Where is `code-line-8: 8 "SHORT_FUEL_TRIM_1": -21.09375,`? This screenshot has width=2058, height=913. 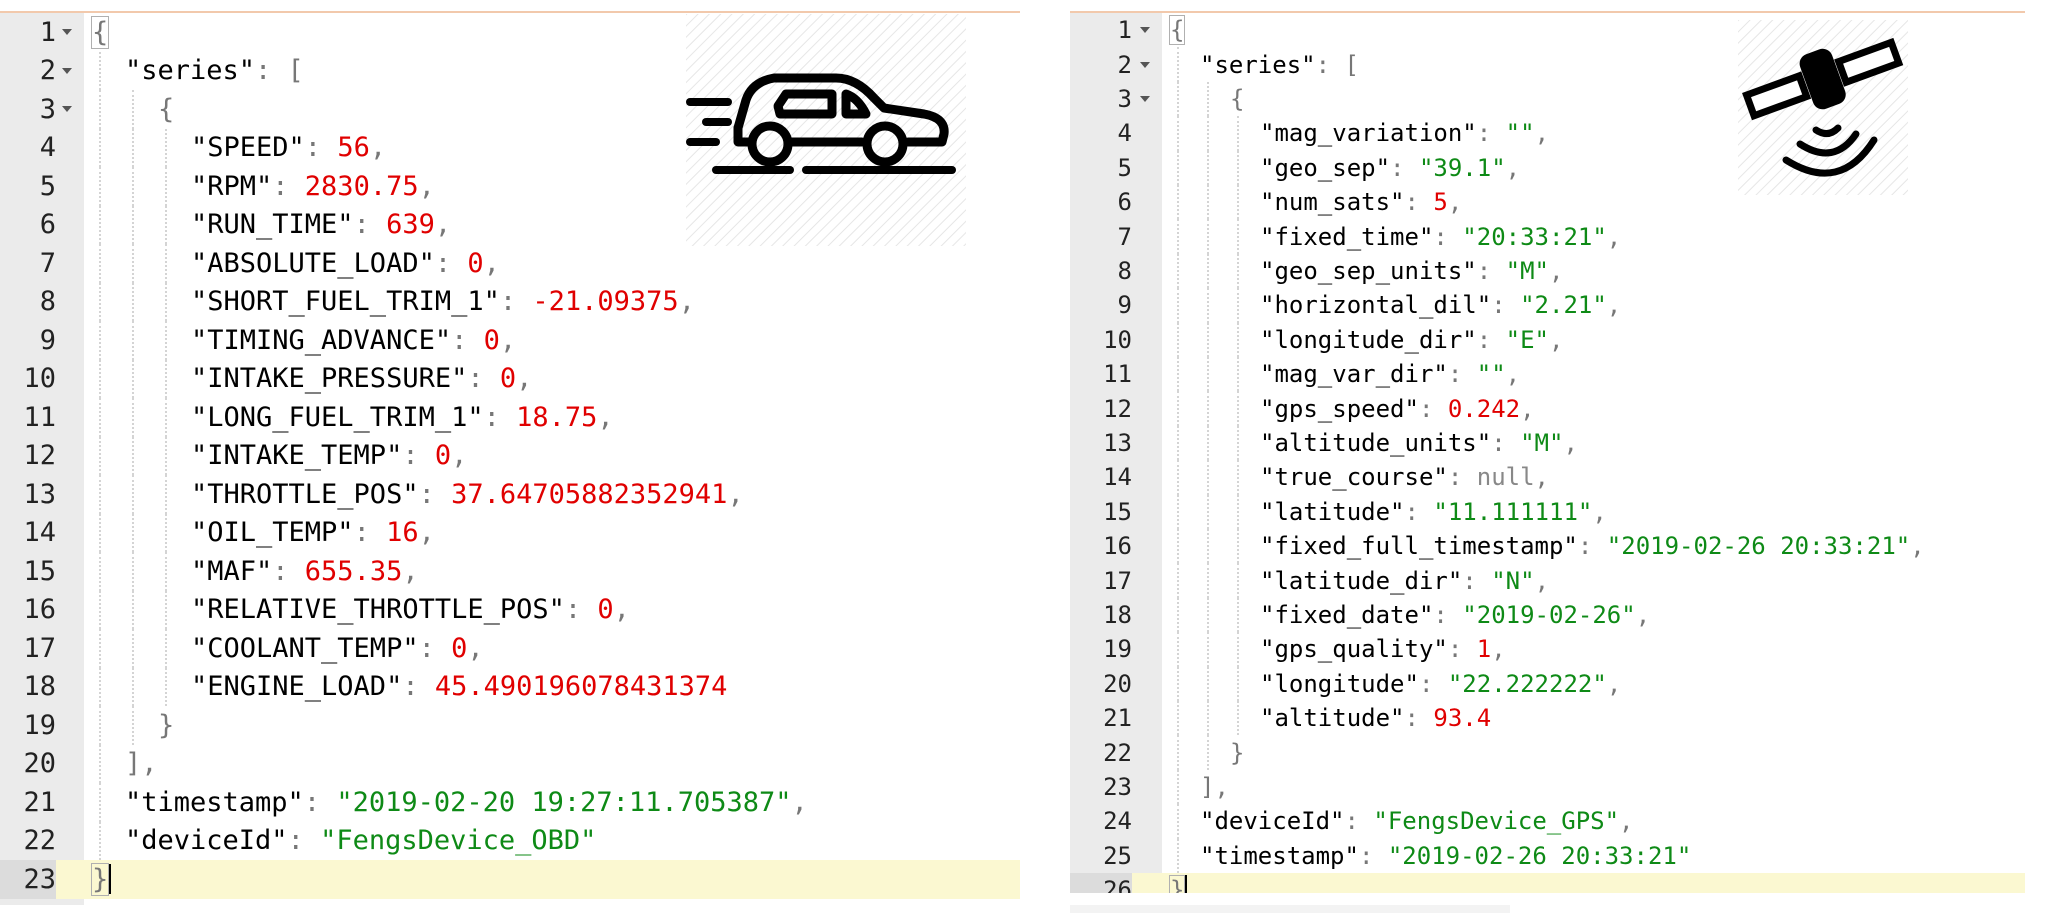 code-line-8: 8 "SHORT_FUEL_TRIM_1": -21.09375, is located at coordinates (510, 301).